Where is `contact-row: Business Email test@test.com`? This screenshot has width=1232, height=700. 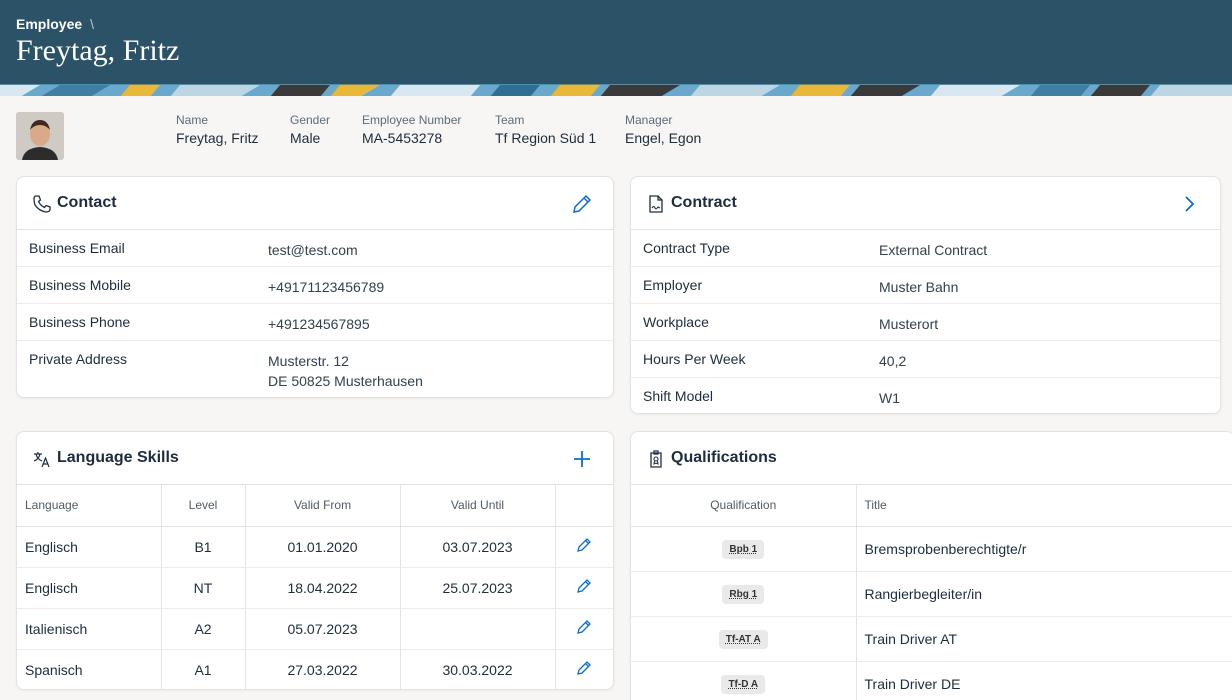 contact-row: Business Email test@test.com is located at coordinates (315, 248).